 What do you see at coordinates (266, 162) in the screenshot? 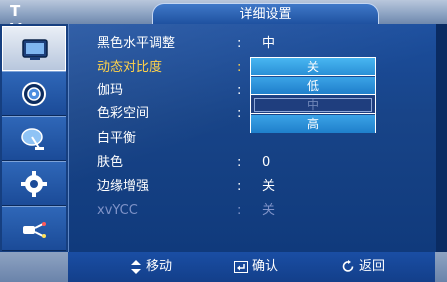
I see `row-value: 0` at bounding box center [266, 162].